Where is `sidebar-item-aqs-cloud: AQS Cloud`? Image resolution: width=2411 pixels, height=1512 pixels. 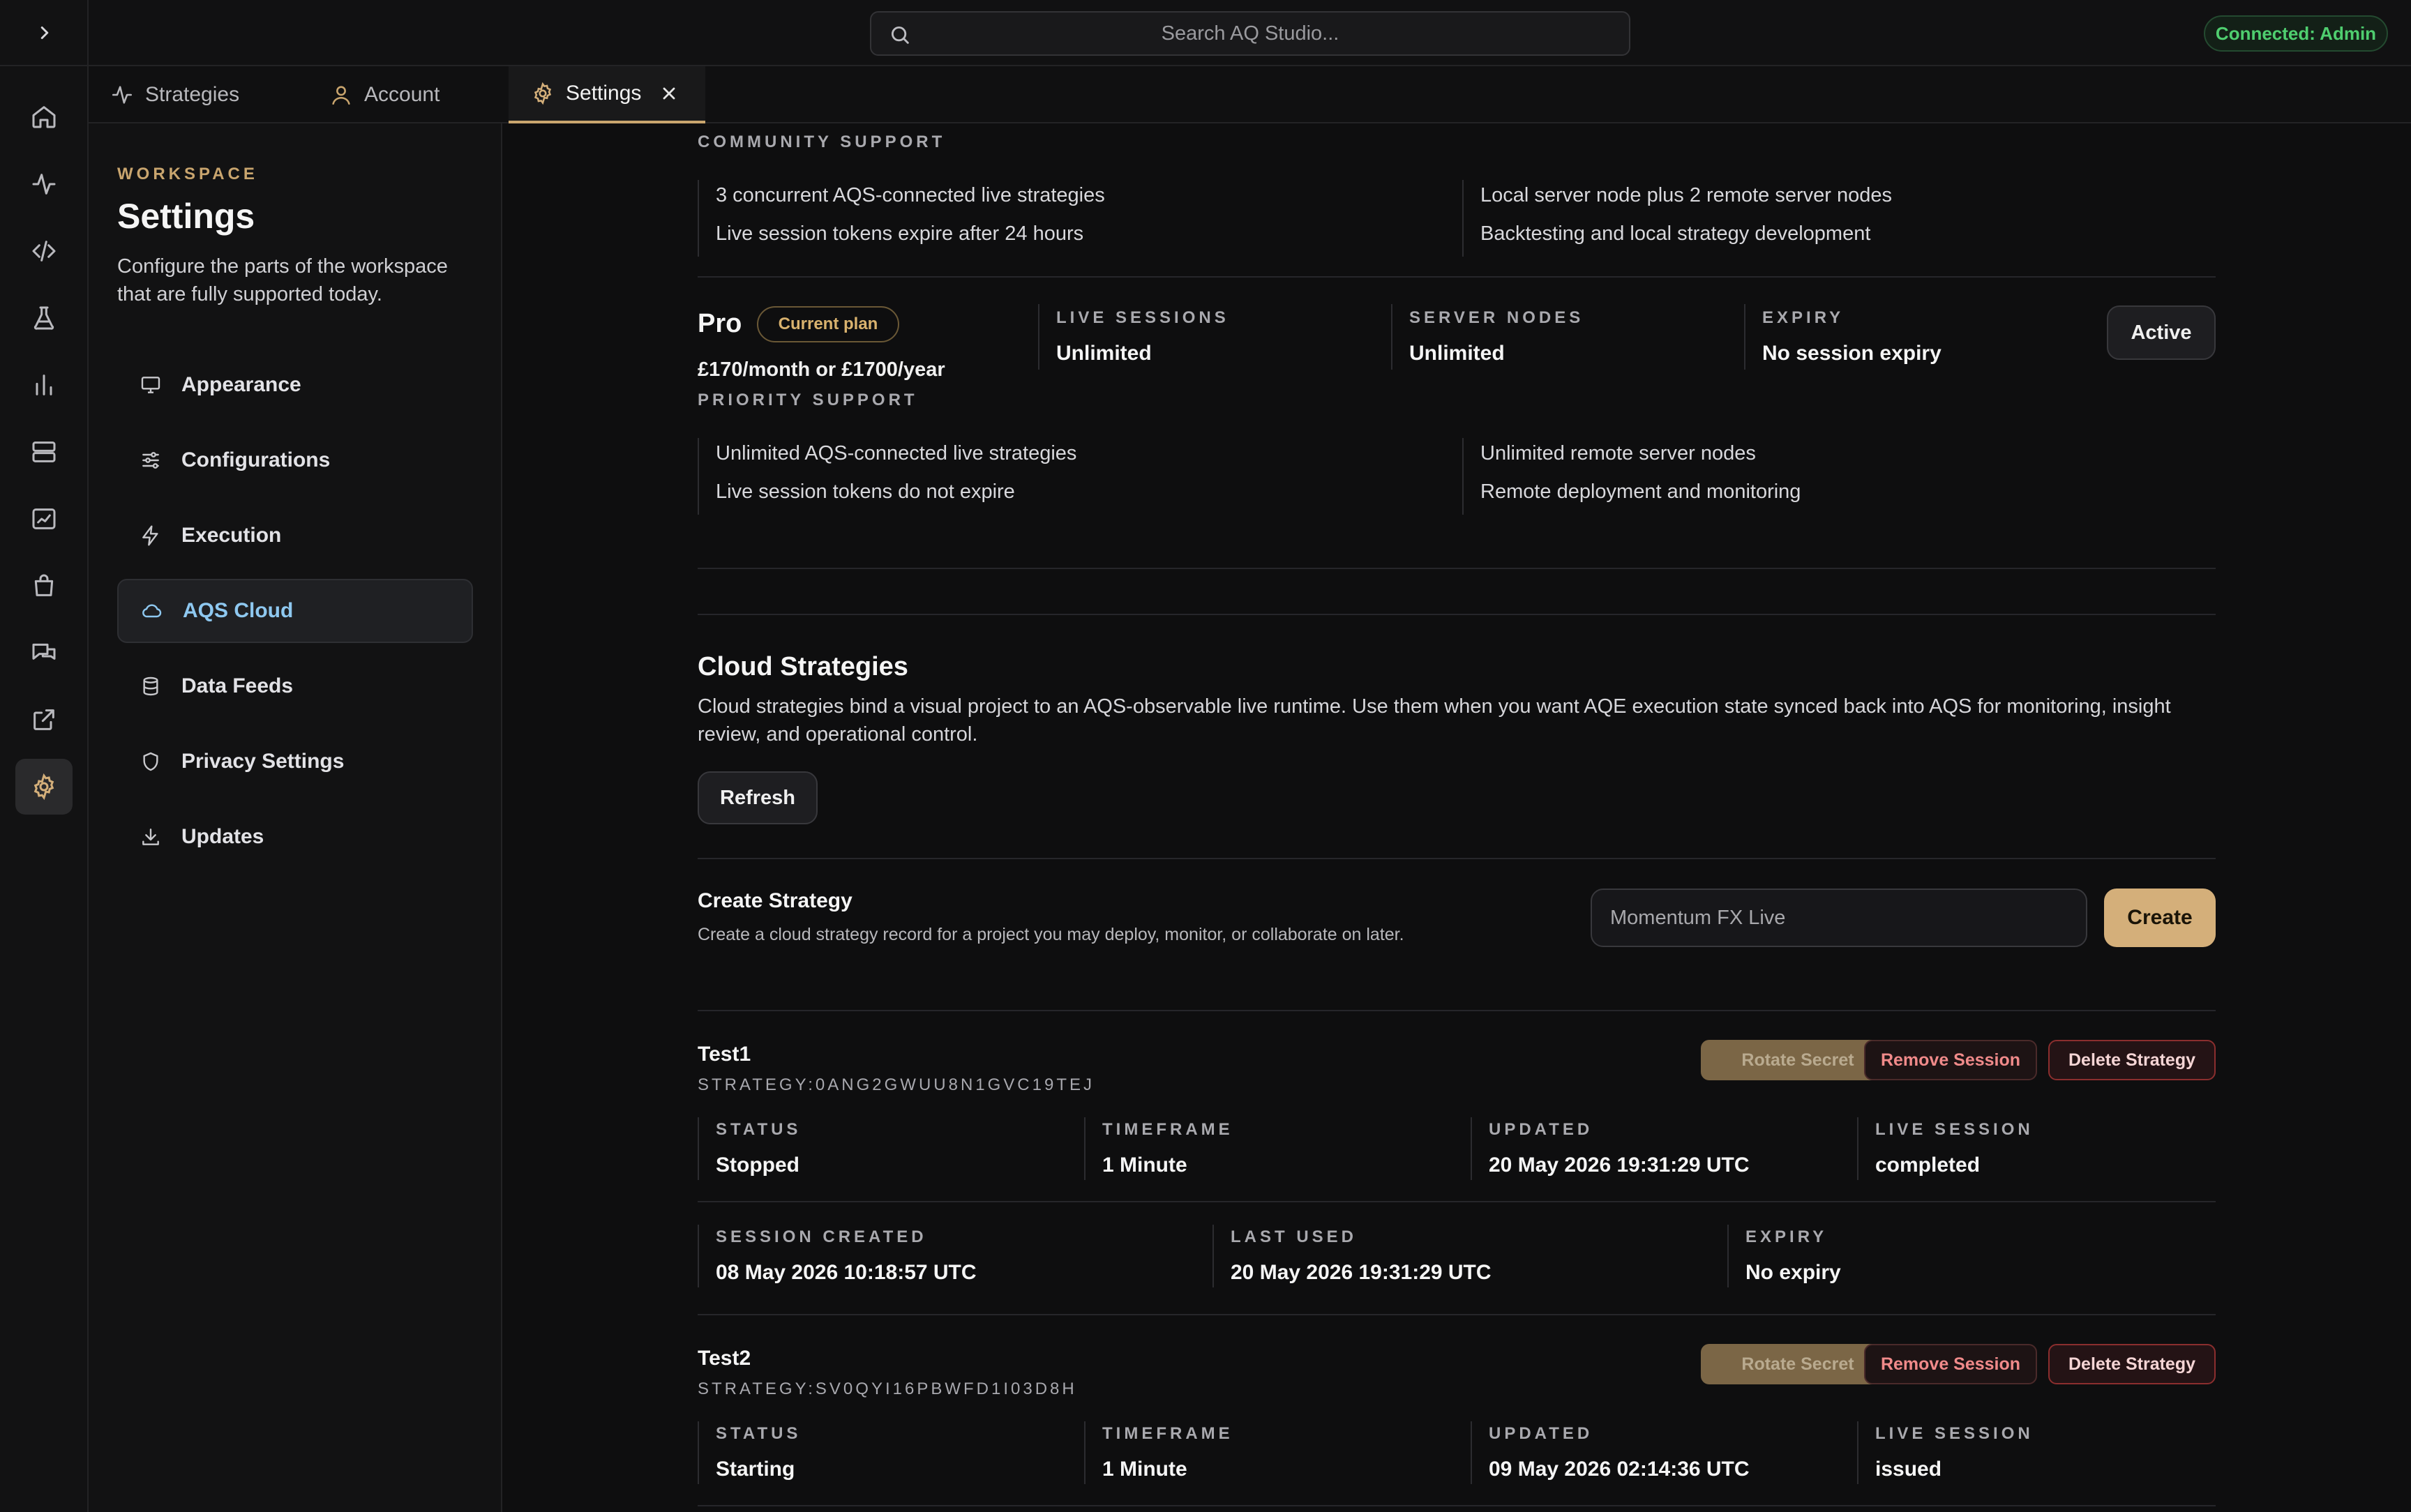 sidebar-item-aqs-cloud: AQS Cloud is located at coordinates (295, 611).